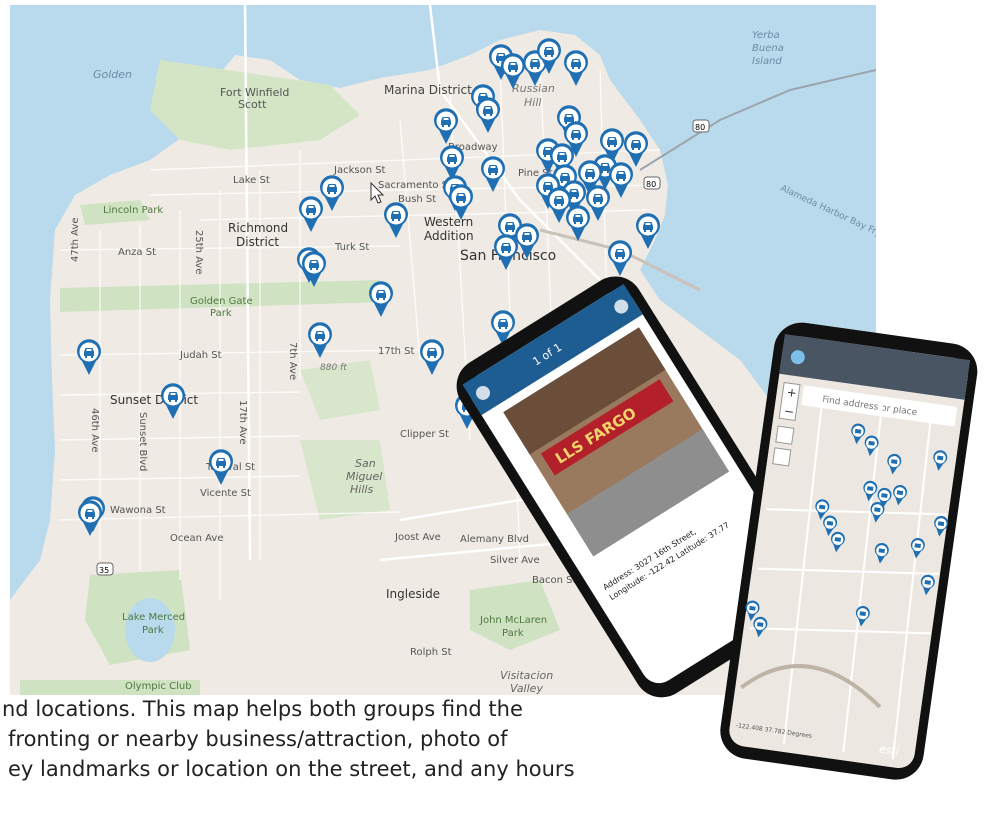  What do you see at coordinates (242, 422) in the screenshot?
I see `svg-text: 17th Ave` at bounding box center [242, 422].